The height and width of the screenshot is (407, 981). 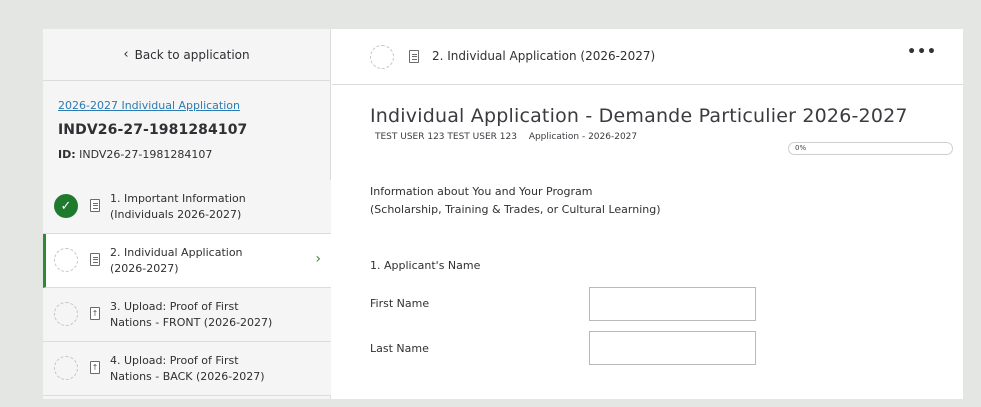 I want to click on step-label: 2. Individual Application (2026-2027), so click(x=176, y=260).